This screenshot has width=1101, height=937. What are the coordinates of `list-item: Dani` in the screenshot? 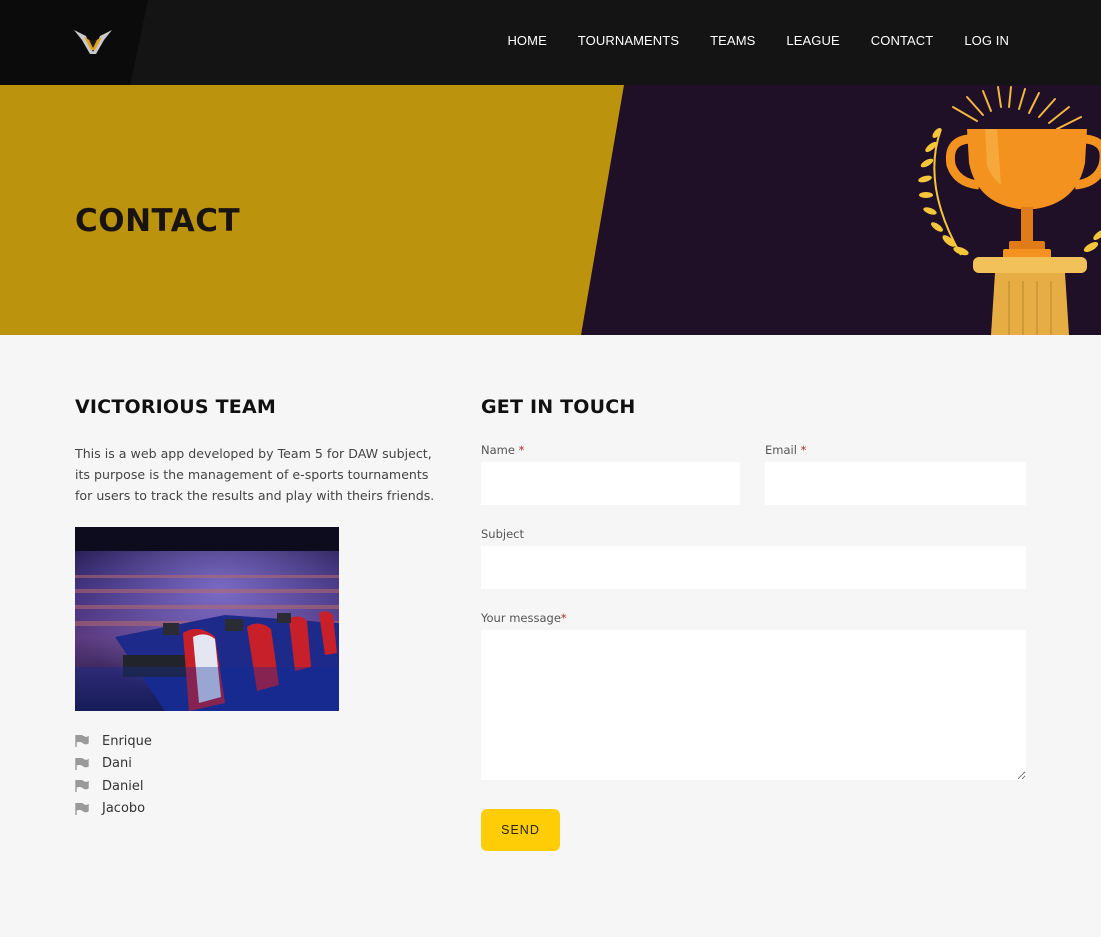 It's located at (113, 764).